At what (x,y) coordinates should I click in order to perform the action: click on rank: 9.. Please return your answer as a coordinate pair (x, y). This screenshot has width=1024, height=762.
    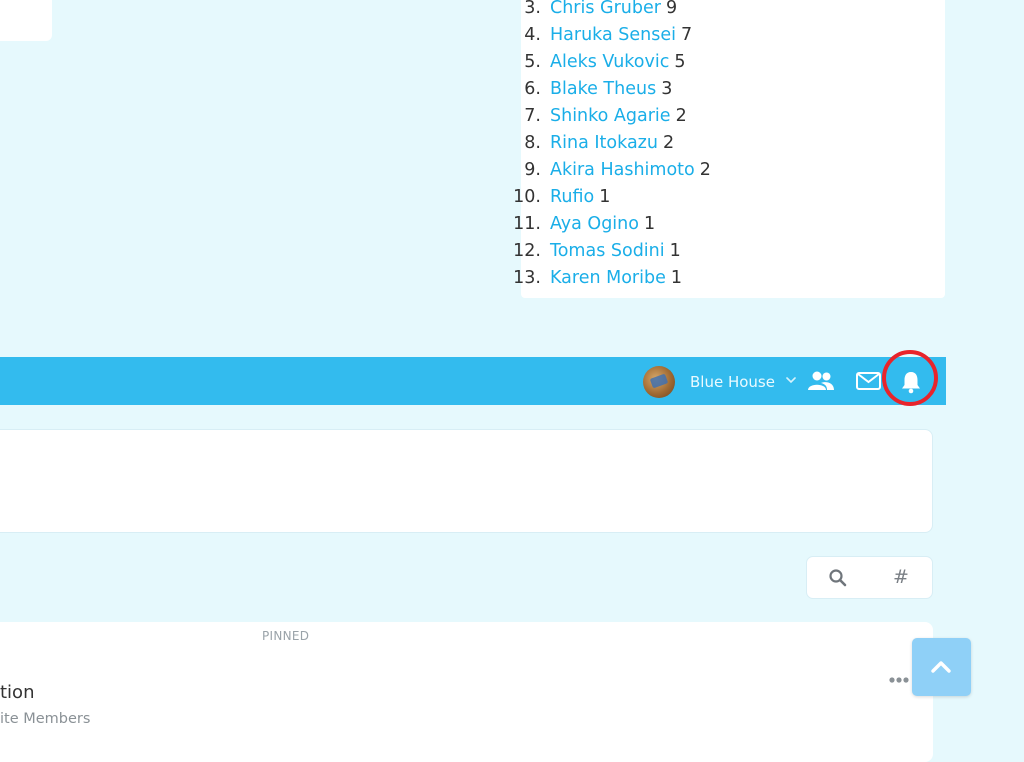
    Looking at the image, I should click on (532, 170).